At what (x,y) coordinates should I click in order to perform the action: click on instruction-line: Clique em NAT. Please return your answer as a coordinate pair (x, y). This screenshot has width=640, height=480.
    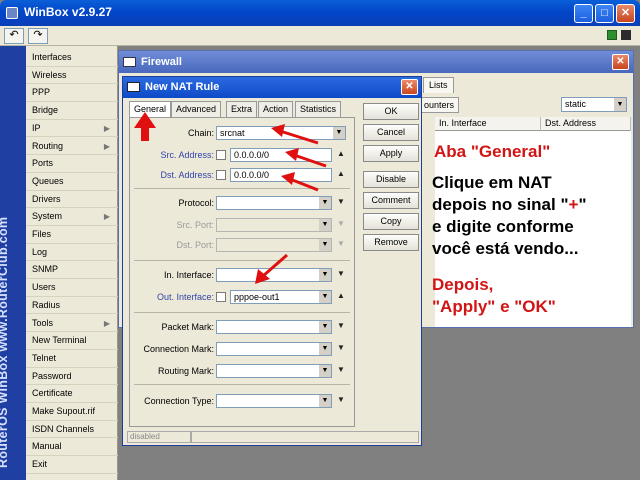
    Looking at the image, I should click on (492, 182).